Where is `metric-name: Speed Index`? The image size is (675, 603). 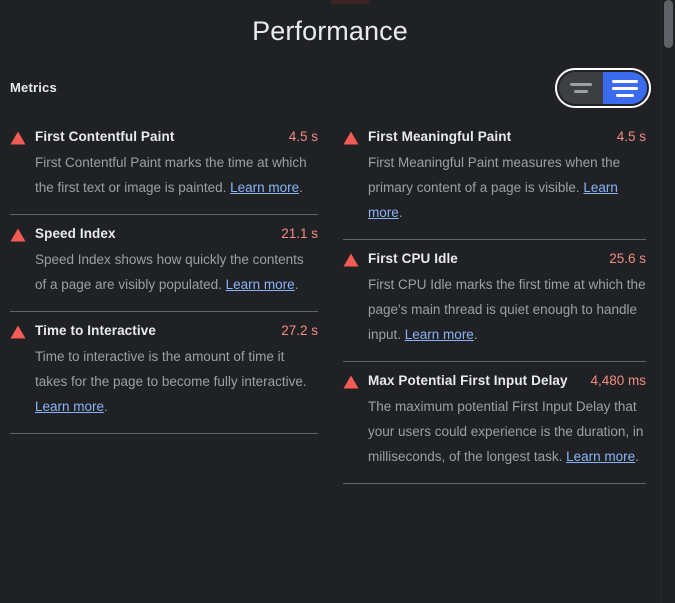
metric-name: Speed Index is located at coordinates (75, 233).